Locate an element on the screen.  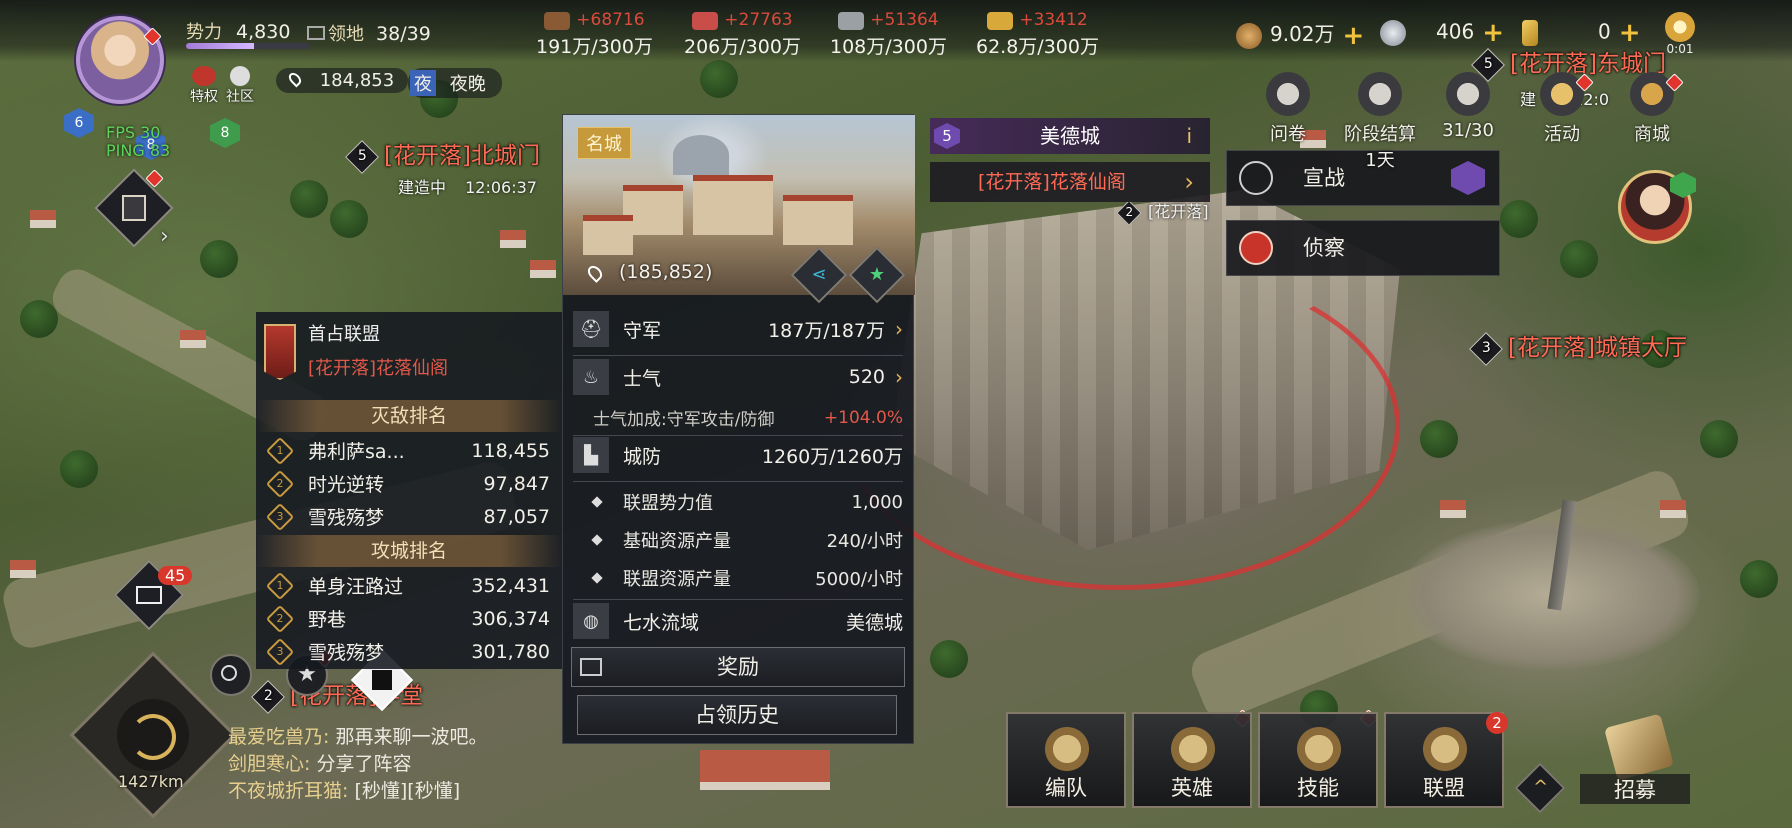
rank-3-medal-icon: 3 is located at coordinates (280, 651).